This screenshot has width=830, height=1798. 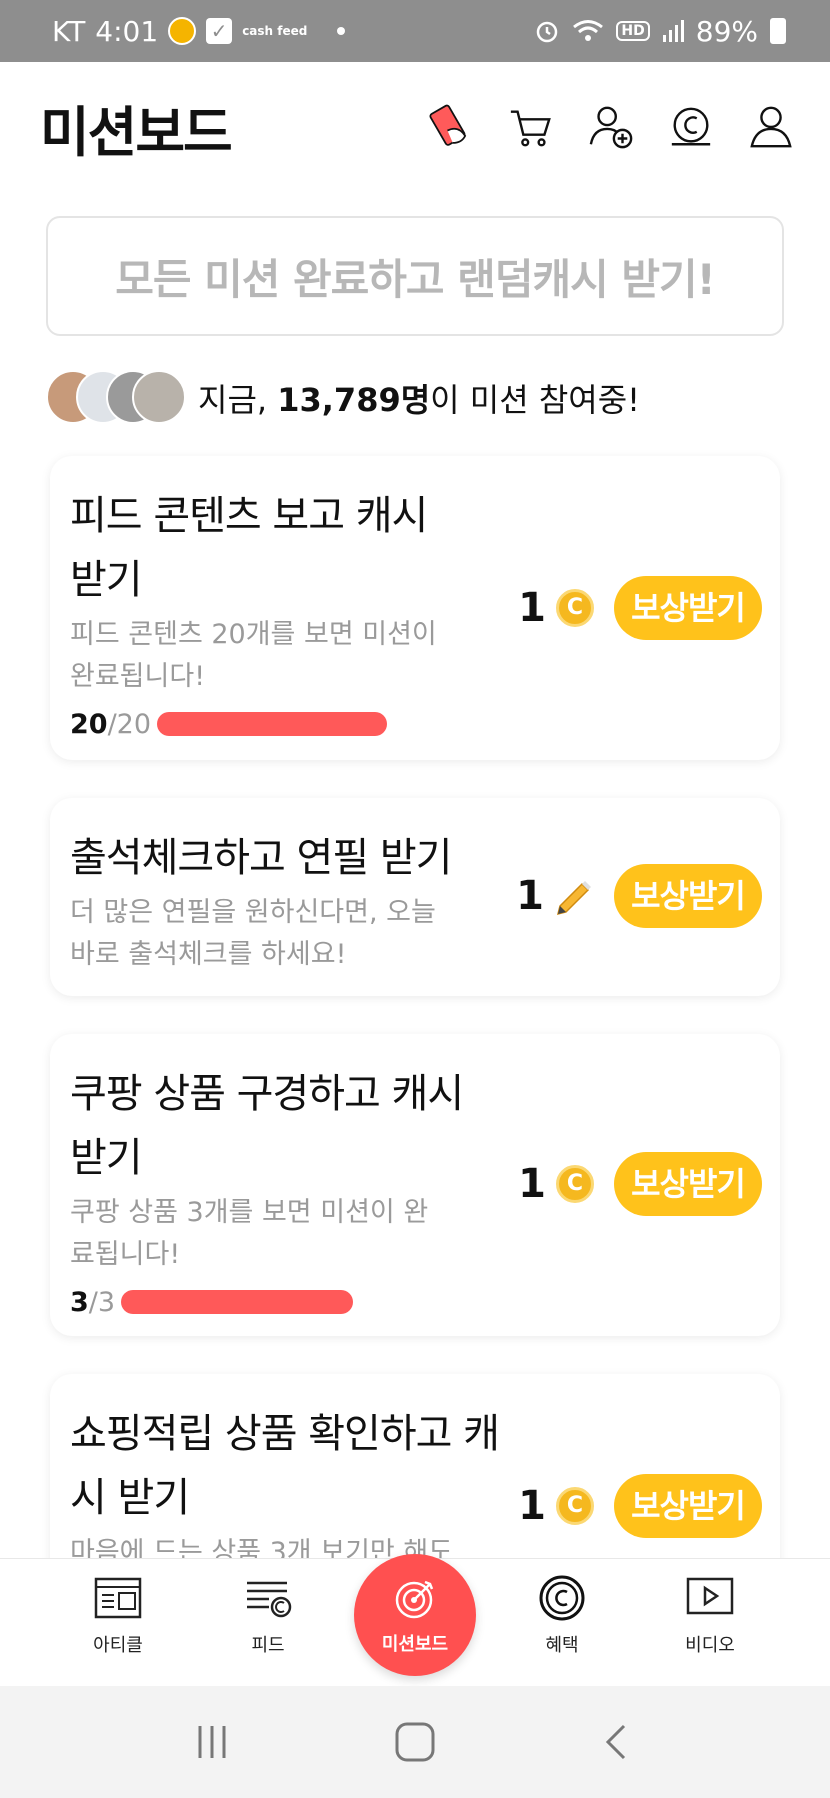 What do you see at coordinates (69, 31) in the screenshot?
I see `carrier-label: KT` at bounding box center [69, 31].